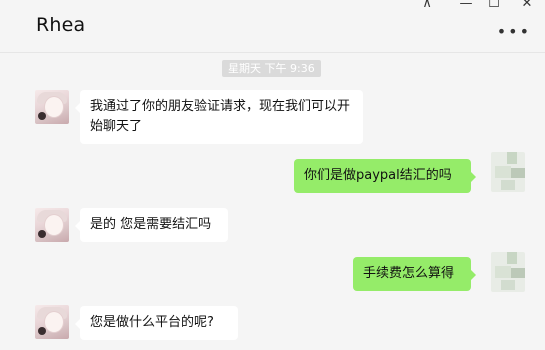 This screenshot has width=545, height=350. What do you see at coordinates (427, 6) in the screenshot?
I see `pin-icon: ⊼` at bounding box center [427, 6].